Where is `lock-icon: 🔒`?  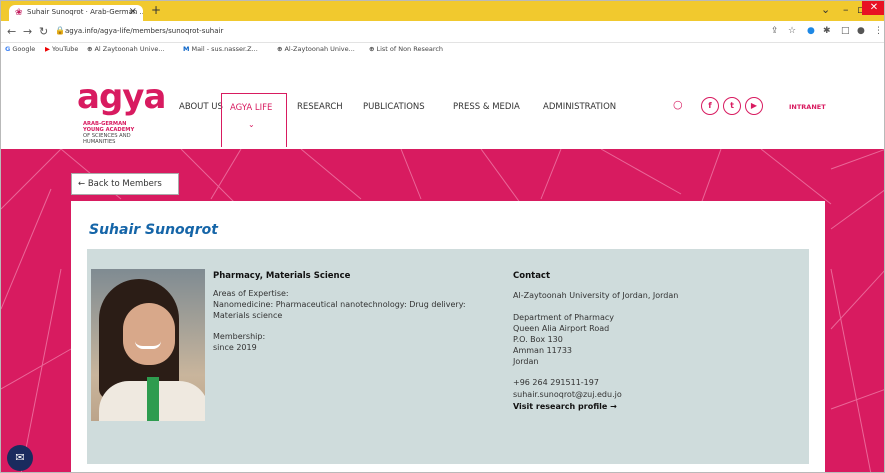
lock-icon: 🔒 is located at coordinates (60, 30).